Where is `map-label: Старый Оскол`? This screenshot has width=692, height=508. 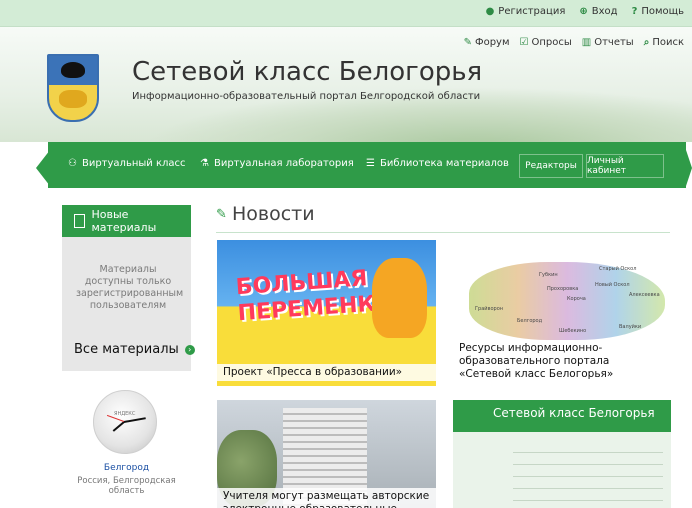
map-label: Старый Оскол is located at coordinates (618, 269).